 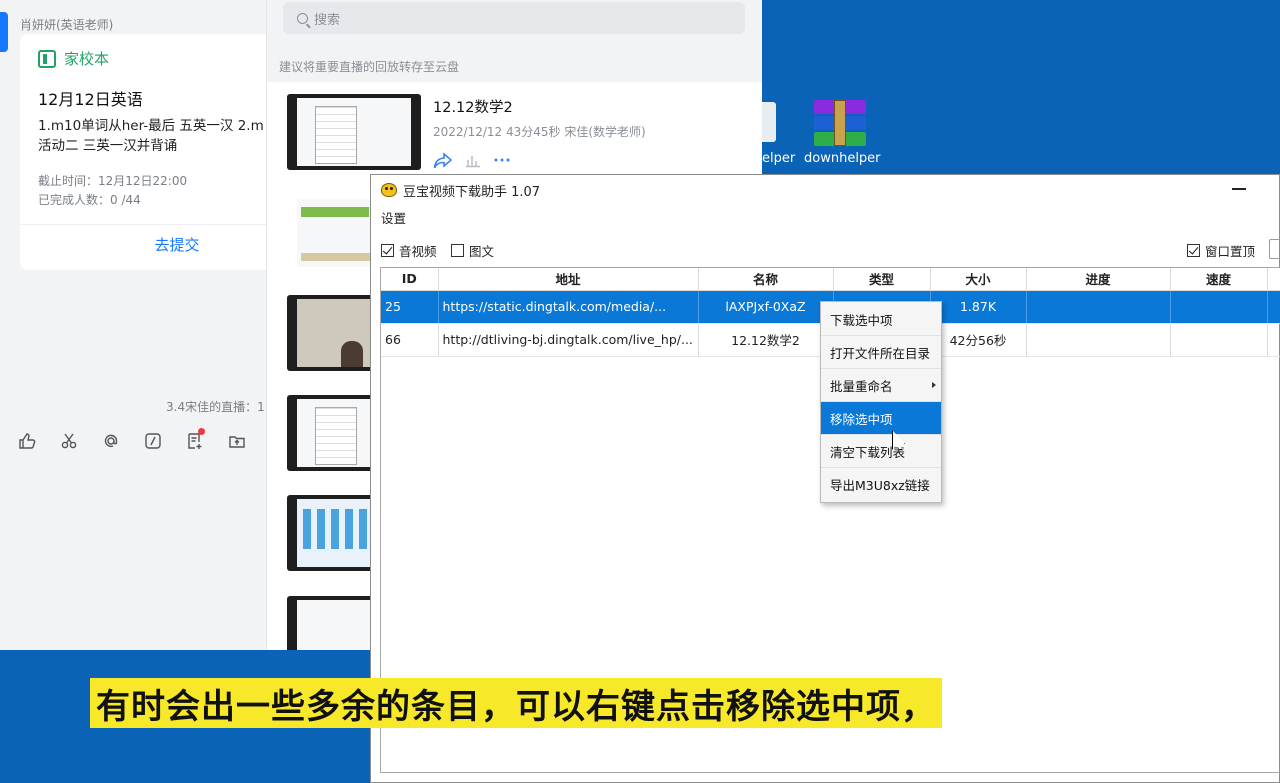 What do you see at coordinates (473, 106) in the screenshot?
I see `recording-title: 12.12数学2` at bounding box center [473, 106].